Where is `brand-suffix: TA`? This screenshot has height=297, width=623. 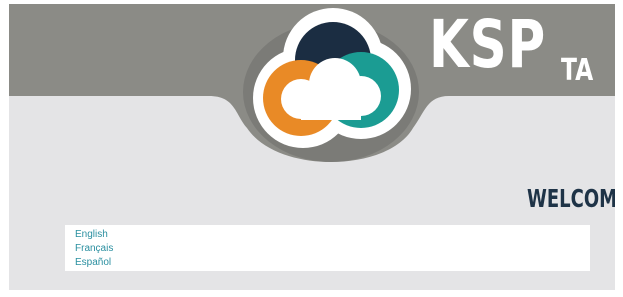 brand-suffix: TA is located at coordinates (577, 70).